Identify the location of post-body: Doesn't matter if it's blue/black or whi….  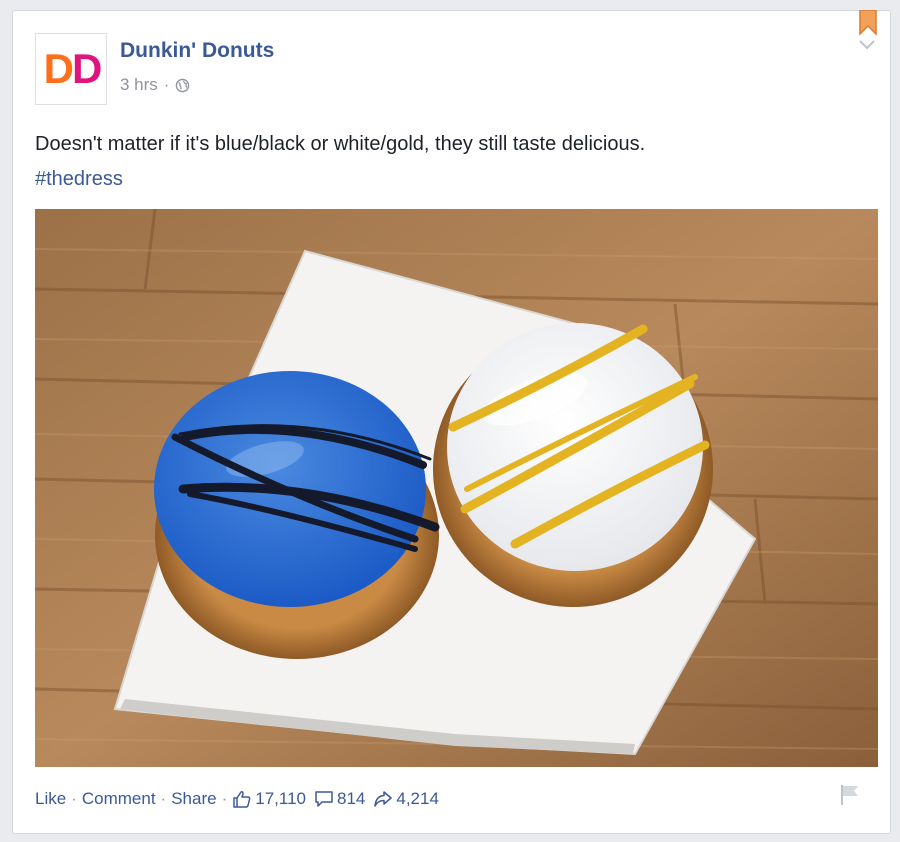
(340, 144).